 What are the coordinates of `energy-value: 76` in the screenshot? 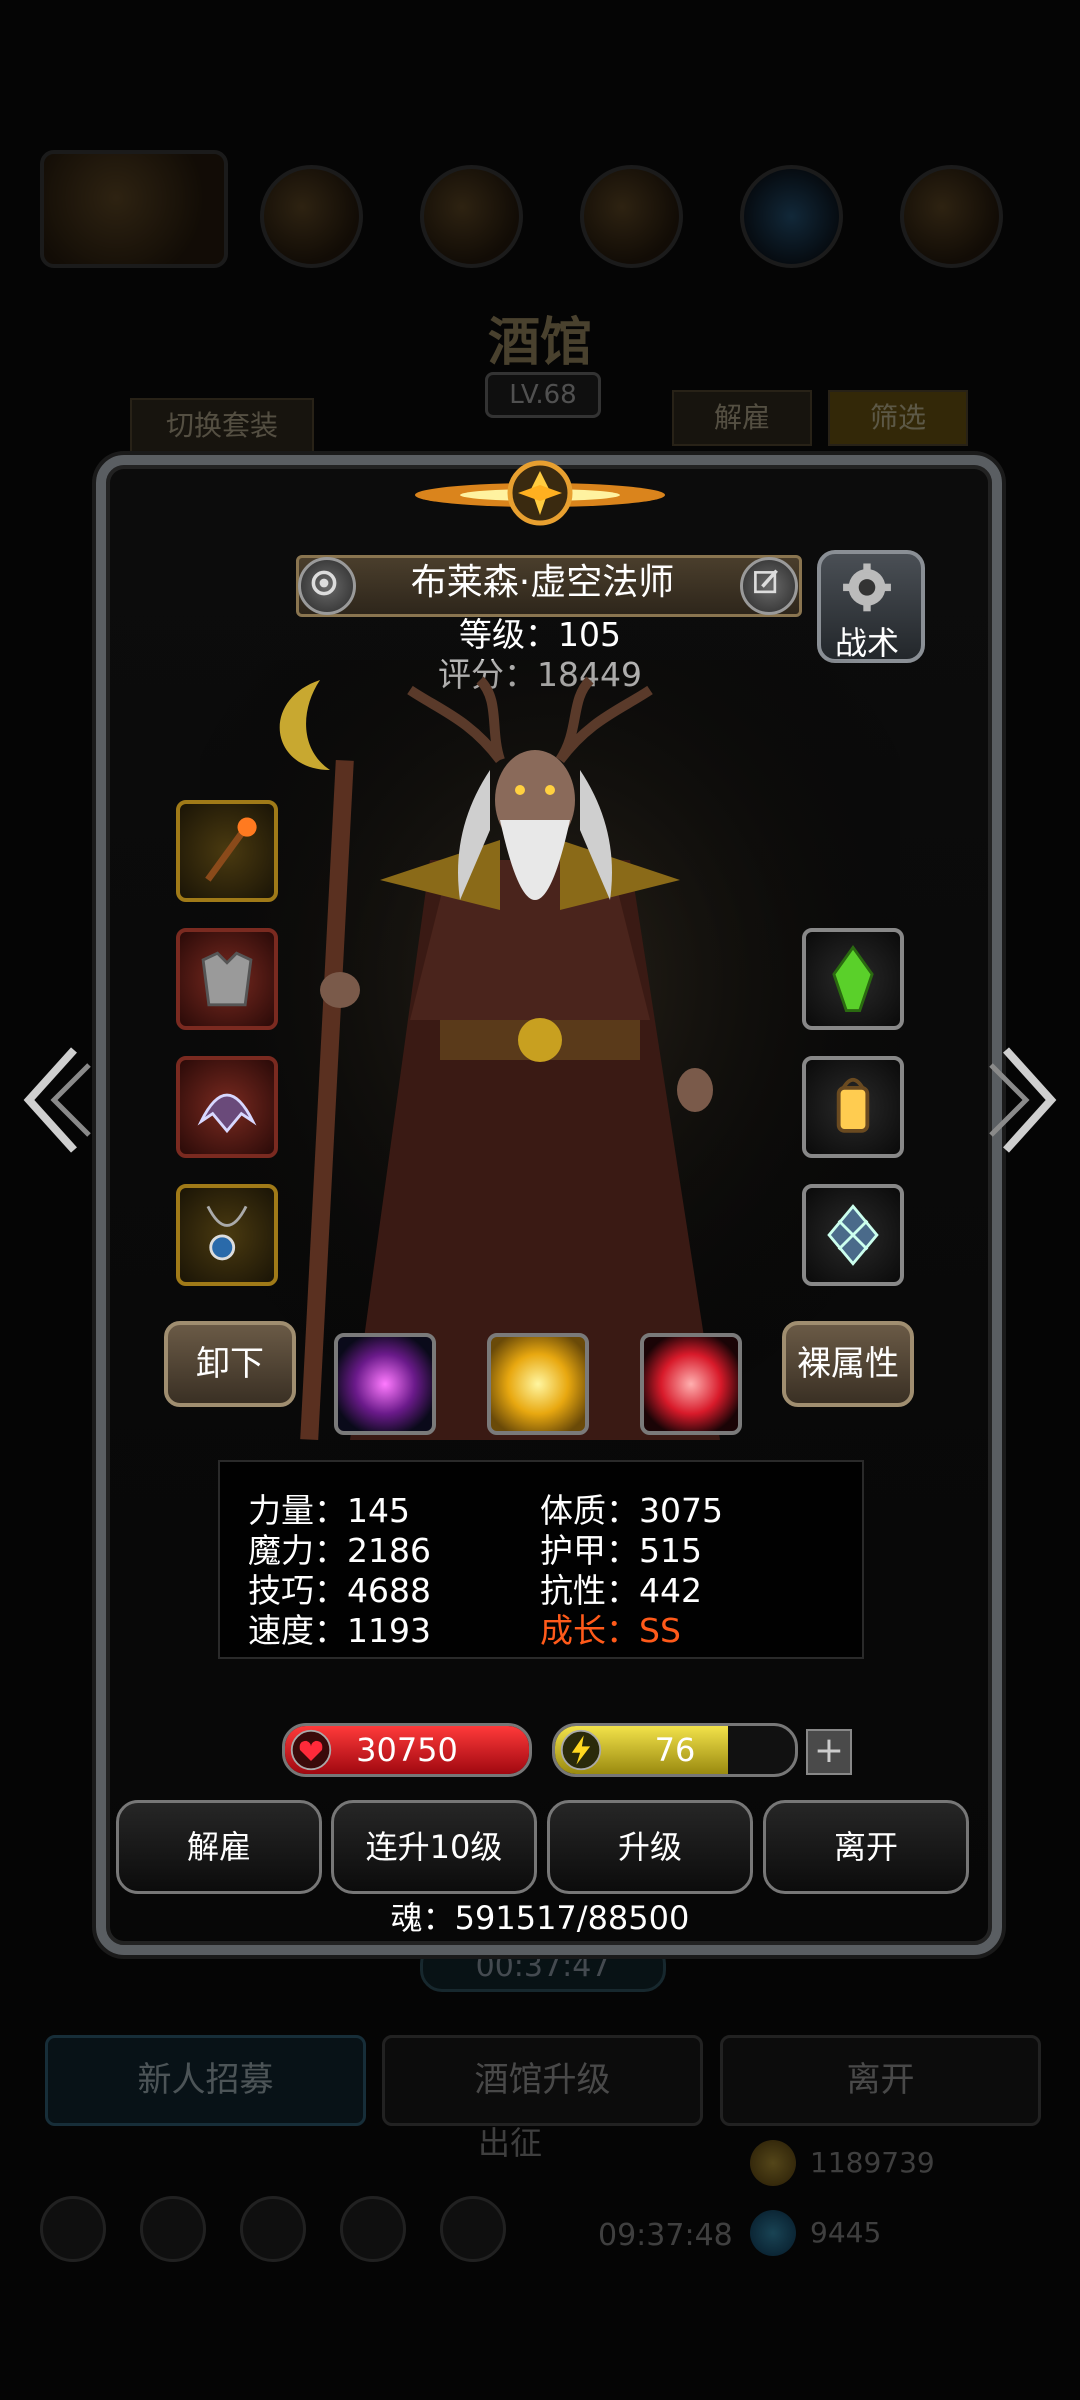 It's located at (675, 1750).